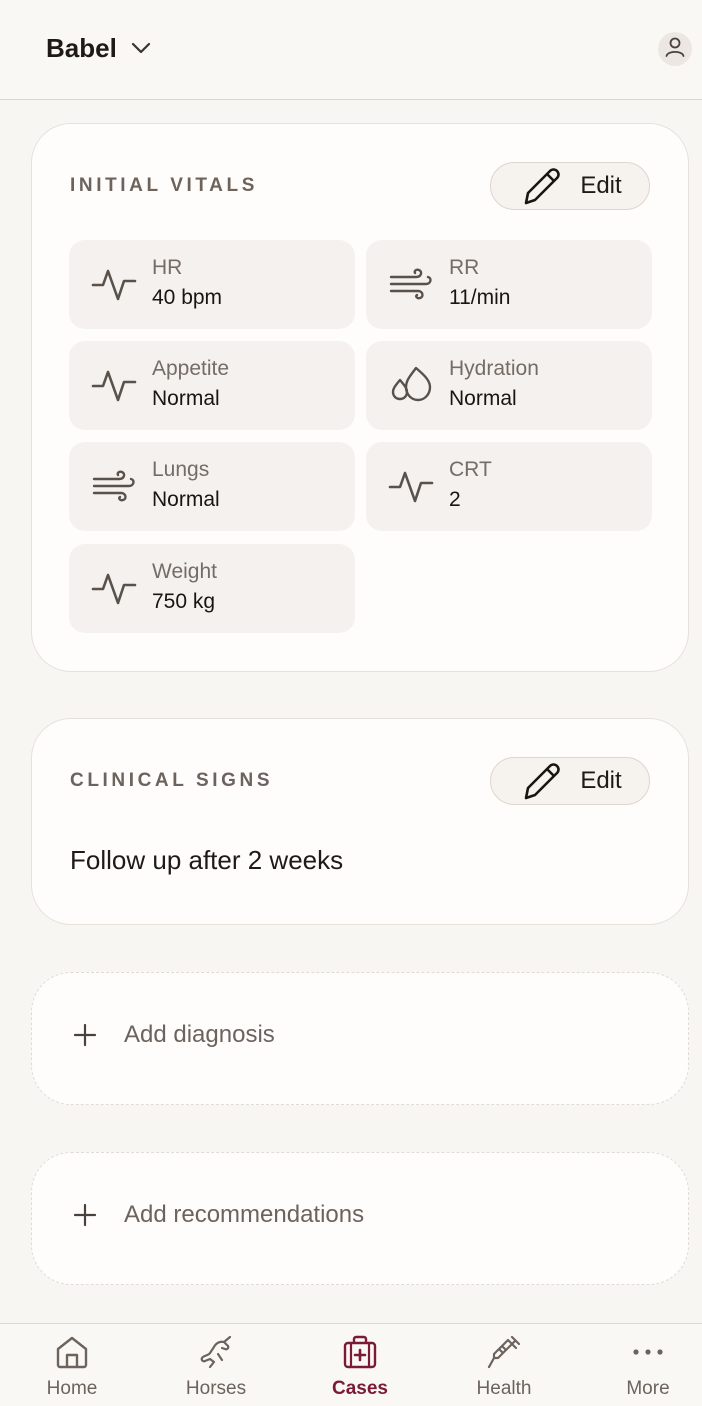  I want to click on add-diagnosis-button: Add diagnosis, so click(173, 1035).